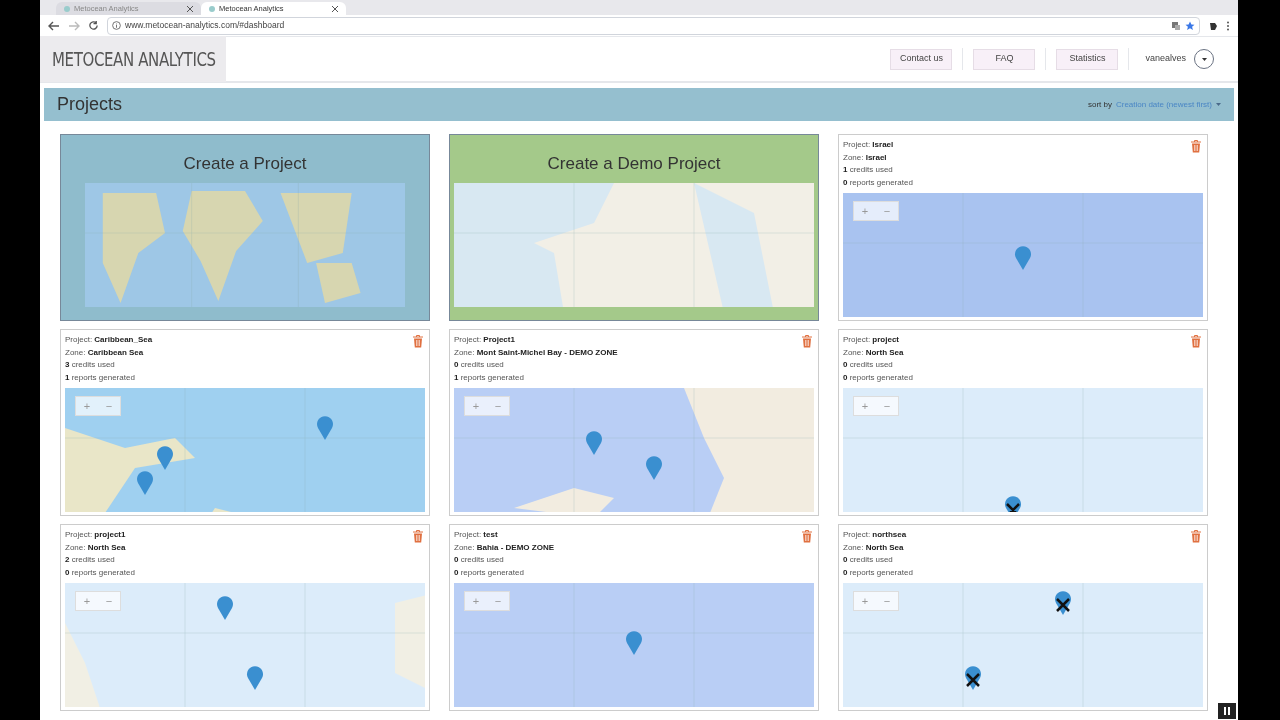 The height and width of the screenshot is (720, 1280). I want to click on project-project-text: Project: project, so click(871, 340).